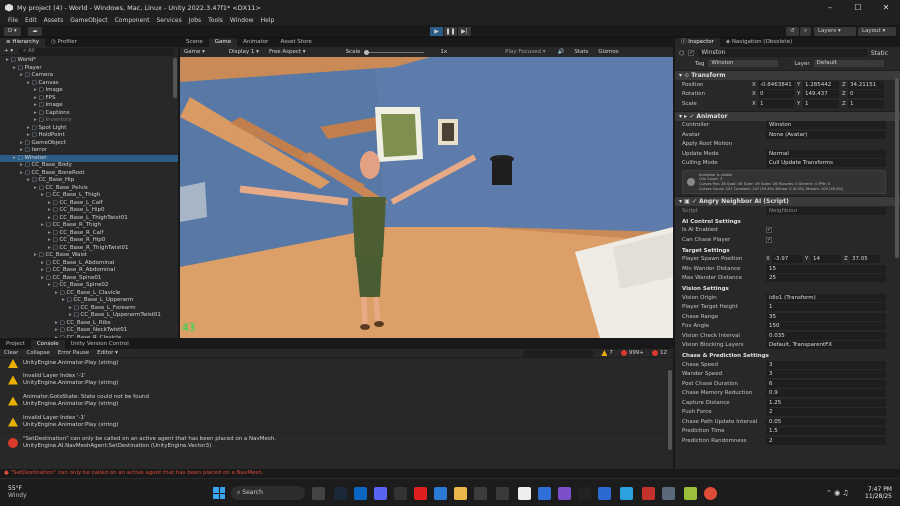 The height and width of the screenshot is (506, 900). Describe the element at coordinates (826, 412) in the screenshot. I see `property-field: 2` at that location.